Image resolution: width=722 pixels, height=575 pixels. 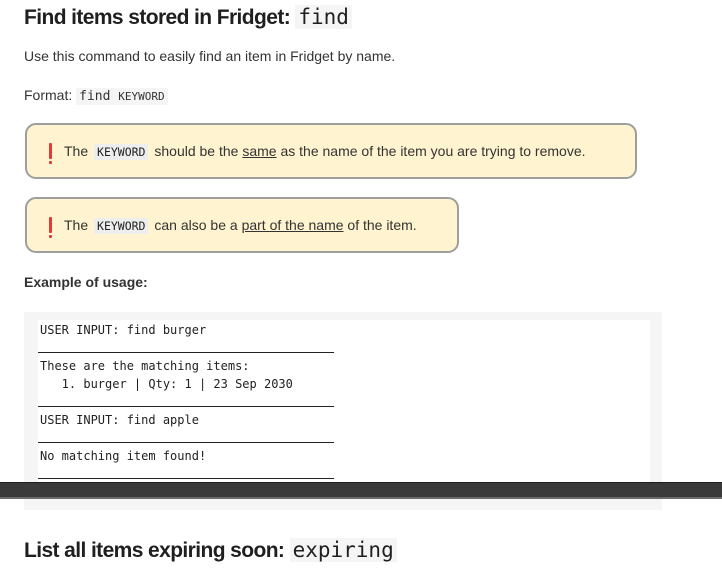 I want to click on title-text: List all items expiring soon:, so click(x=157, y=550).